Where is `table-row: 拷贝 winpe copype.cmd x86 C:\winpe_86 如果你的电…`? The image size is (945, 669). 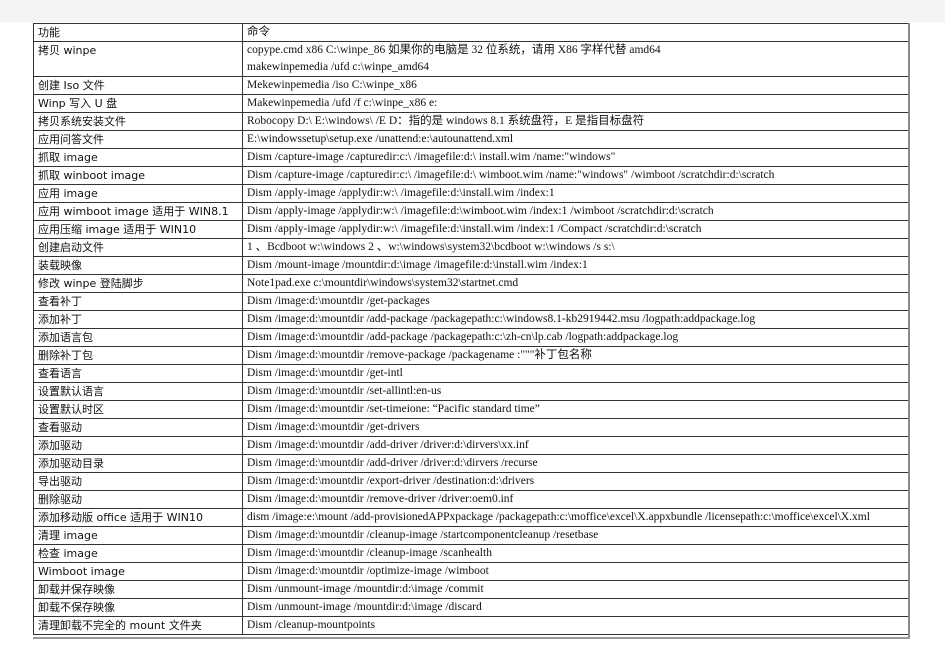
table-row: 拷贝 winpe copype.cmd x86 C:\winpe_86 如果你的电… is located at coordinates (471, 59).